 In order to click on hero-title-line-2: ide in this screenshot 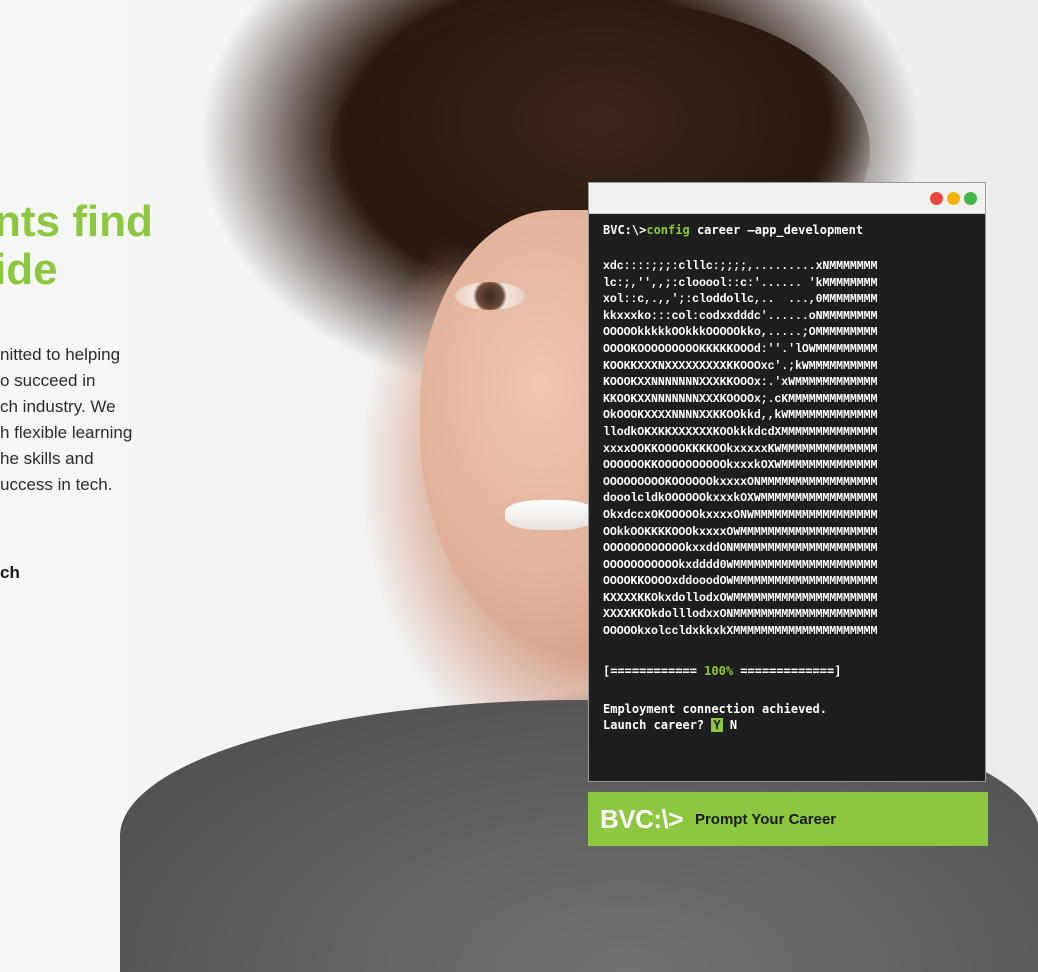, I will do `click(29, 269)`.